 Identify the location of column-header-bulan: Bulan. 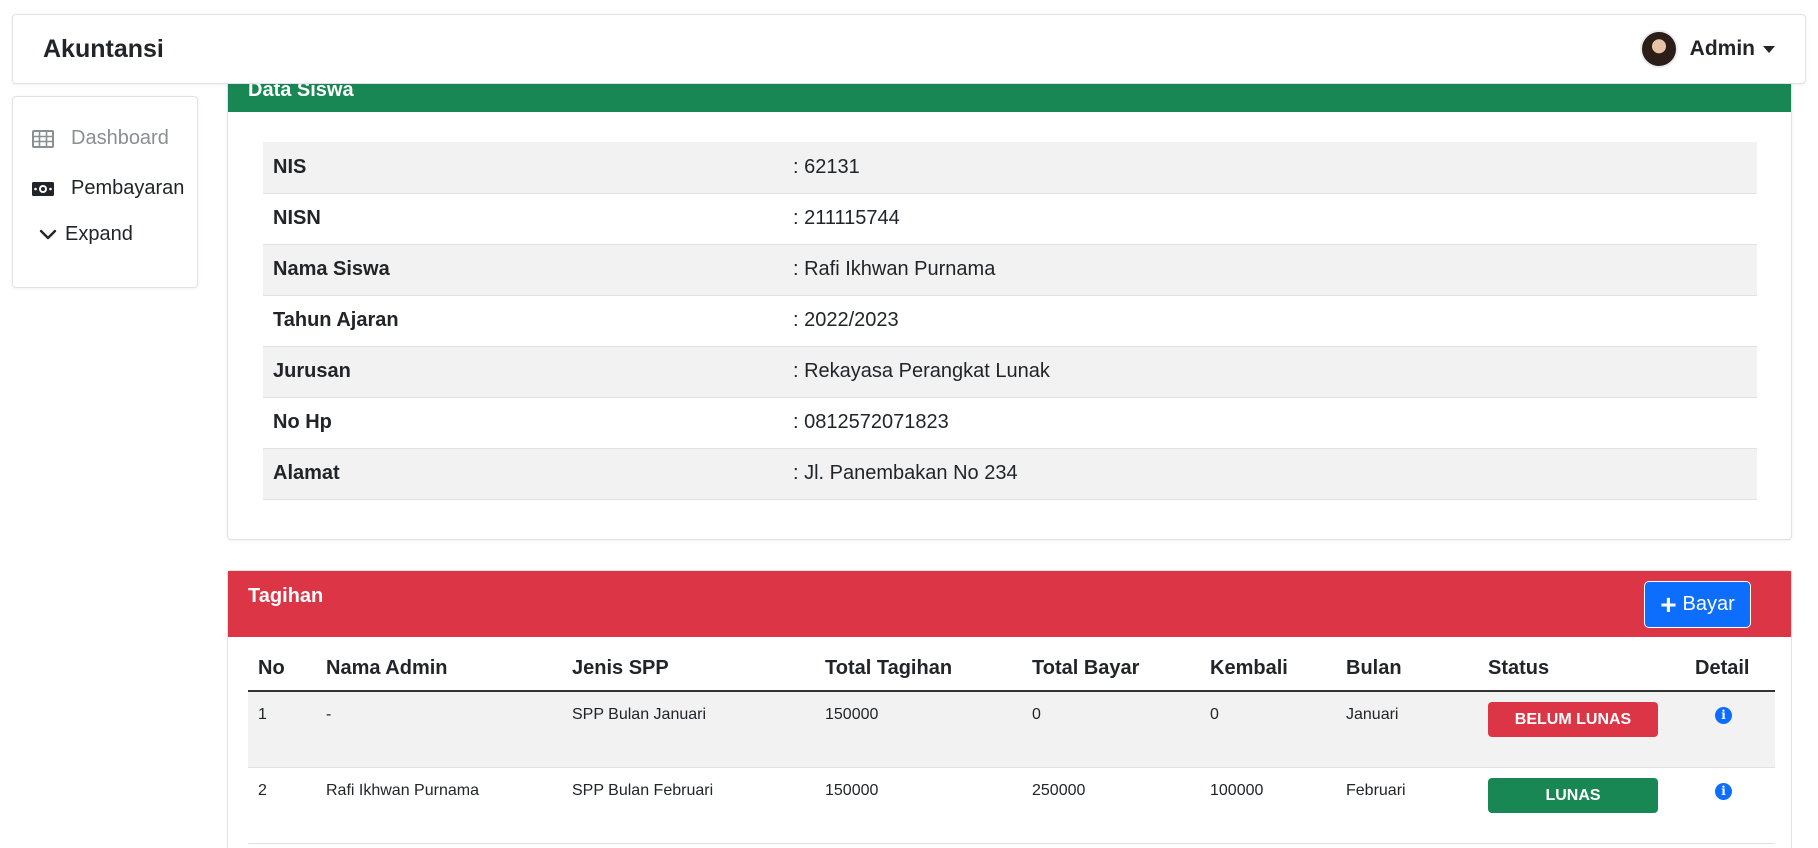
(1374, 668).